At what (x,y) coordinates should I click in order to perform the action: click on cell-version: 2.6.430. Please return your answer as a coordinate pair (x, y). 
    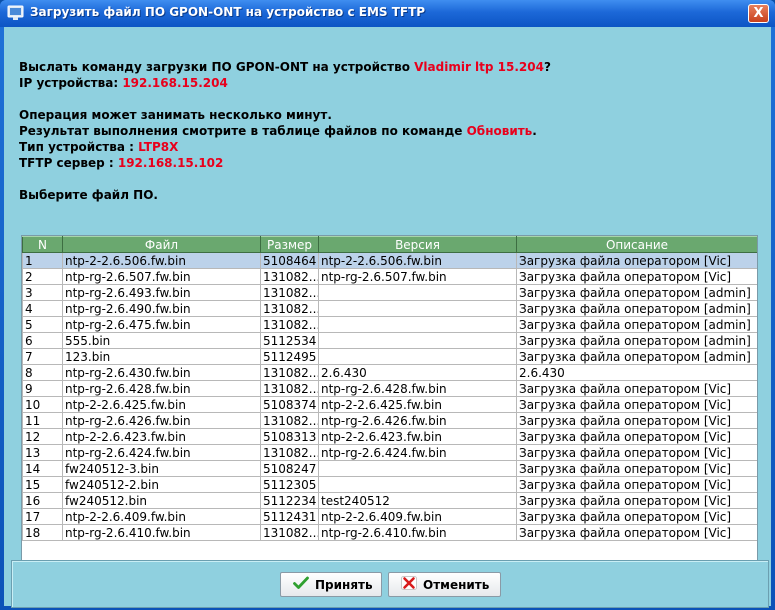
    Looking at the image, I should click on (417, 372).